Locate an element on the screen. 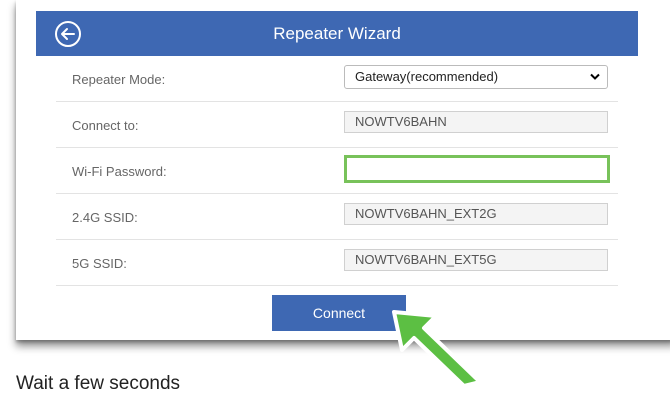 This screenshot has width=670, height=395. repeater-mode-label: Repeater Mode: is located at coordinates (119, 79).